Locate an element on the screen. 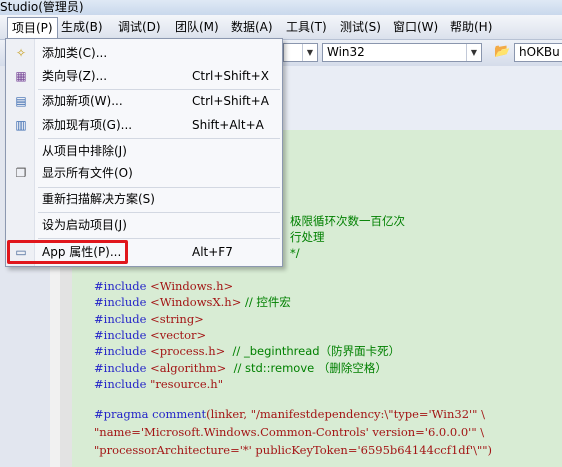 This screenshot has width=562, height=467. window-title: Studio(管理员) is located at coordinates (42, 7).